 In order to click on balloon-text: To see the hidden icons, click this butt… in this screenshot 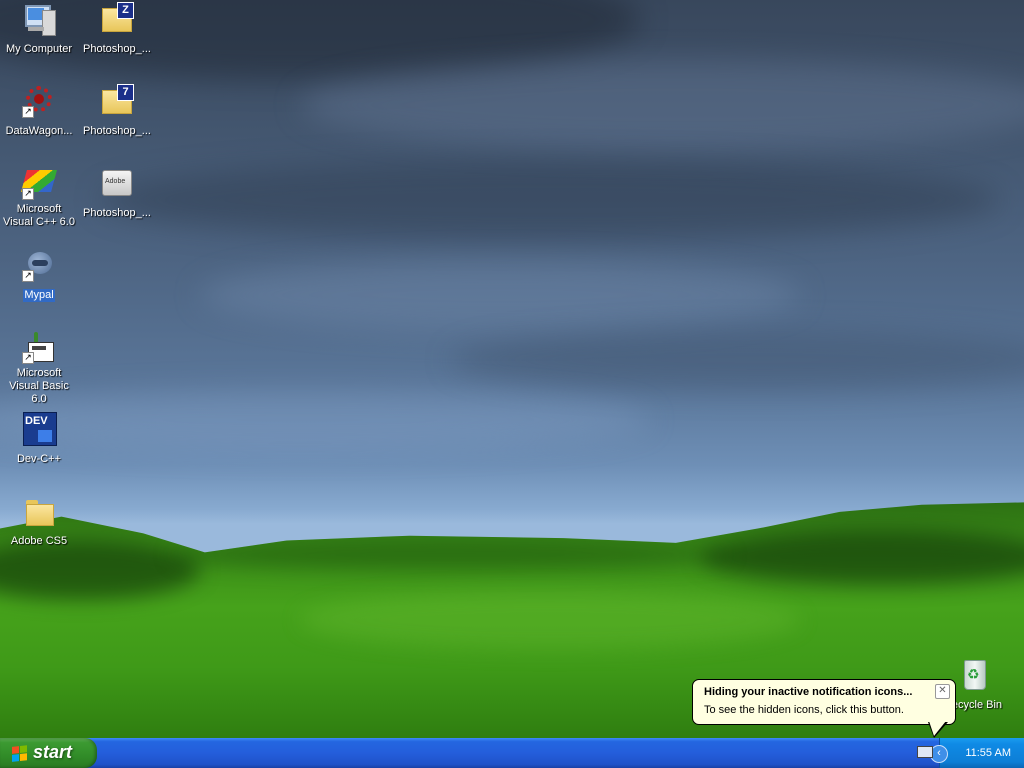, I will do `click(804, 710)`.